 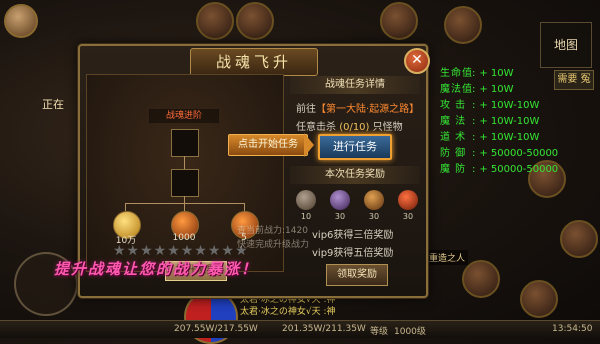 I want to click on map-button: 地图, so click(x=566, y=45).